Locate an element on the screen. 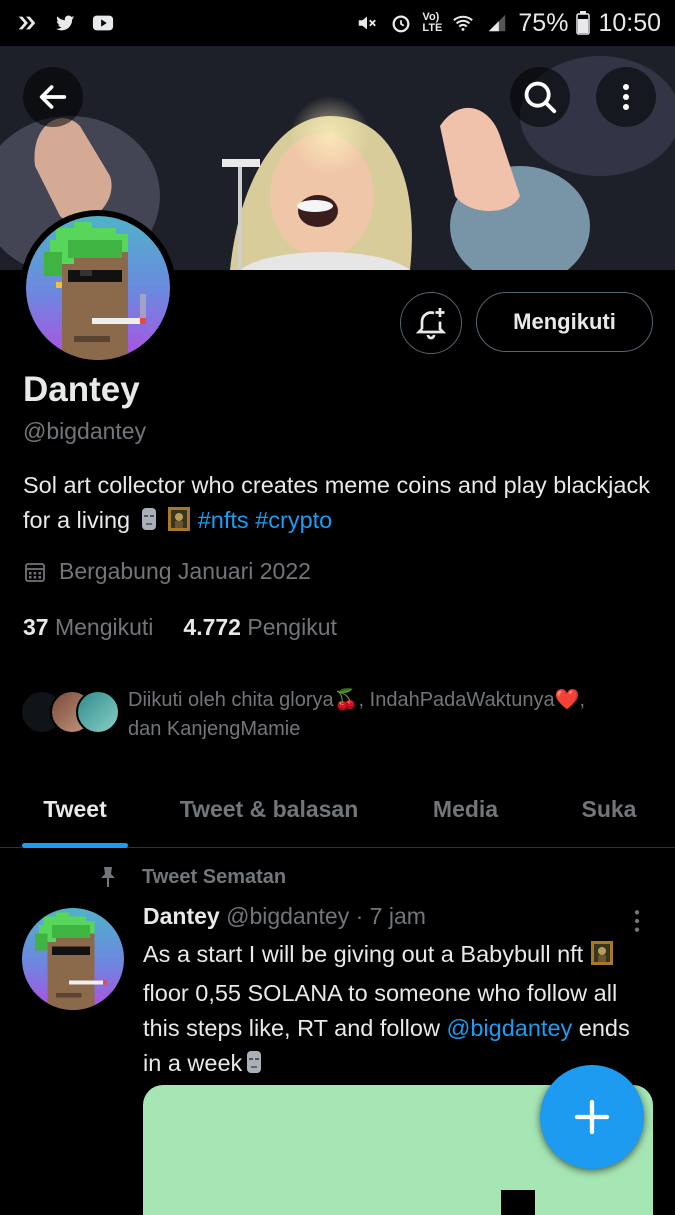 This screenshot has height=1215, width=675. tweet-time: 7 jam is located at coordinates (398, 916).